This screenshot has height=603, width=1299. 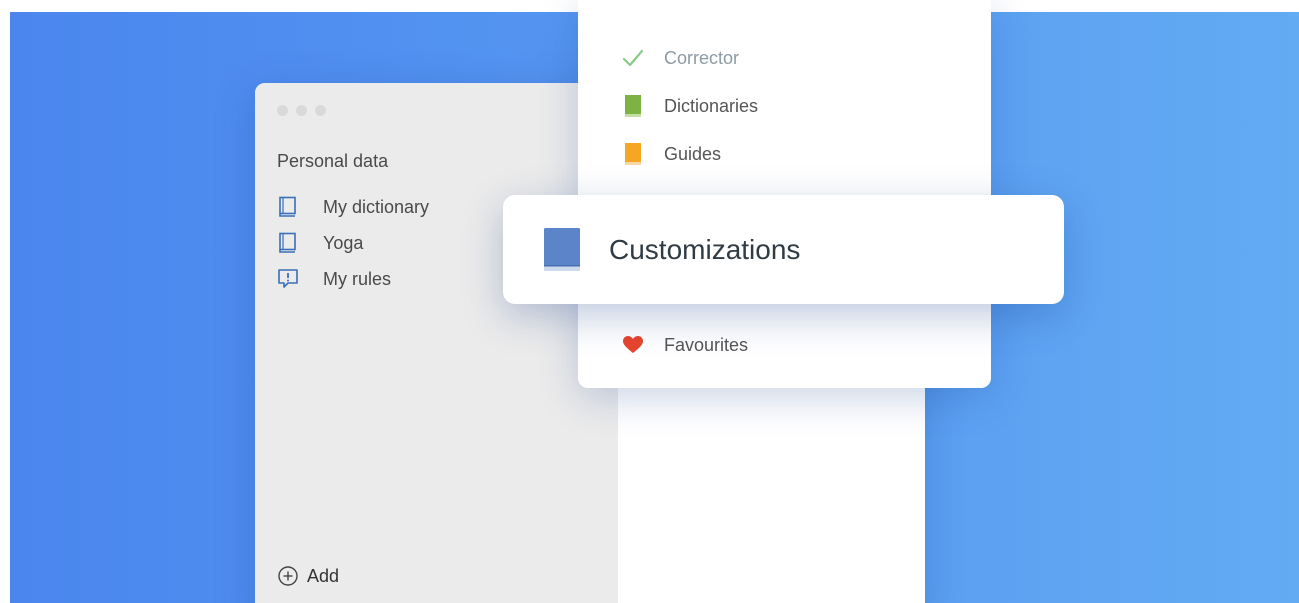 I want to click on window-controls, so click(x=301, y=110).